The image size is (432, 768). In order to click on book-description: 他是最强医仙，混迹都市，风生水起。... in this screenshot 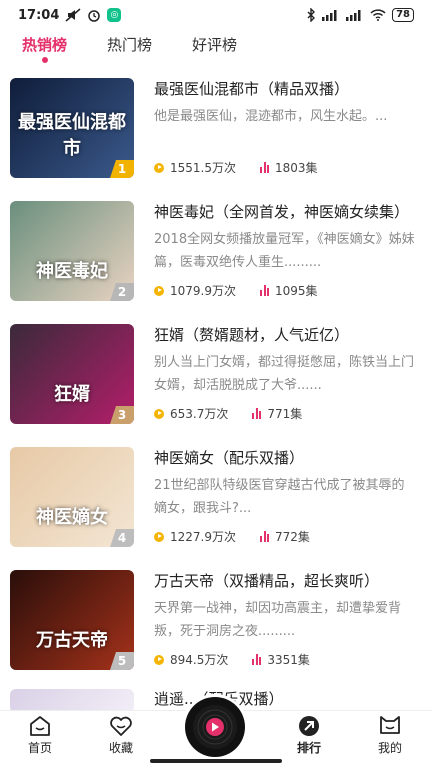, I will do `click(271, 116)`.